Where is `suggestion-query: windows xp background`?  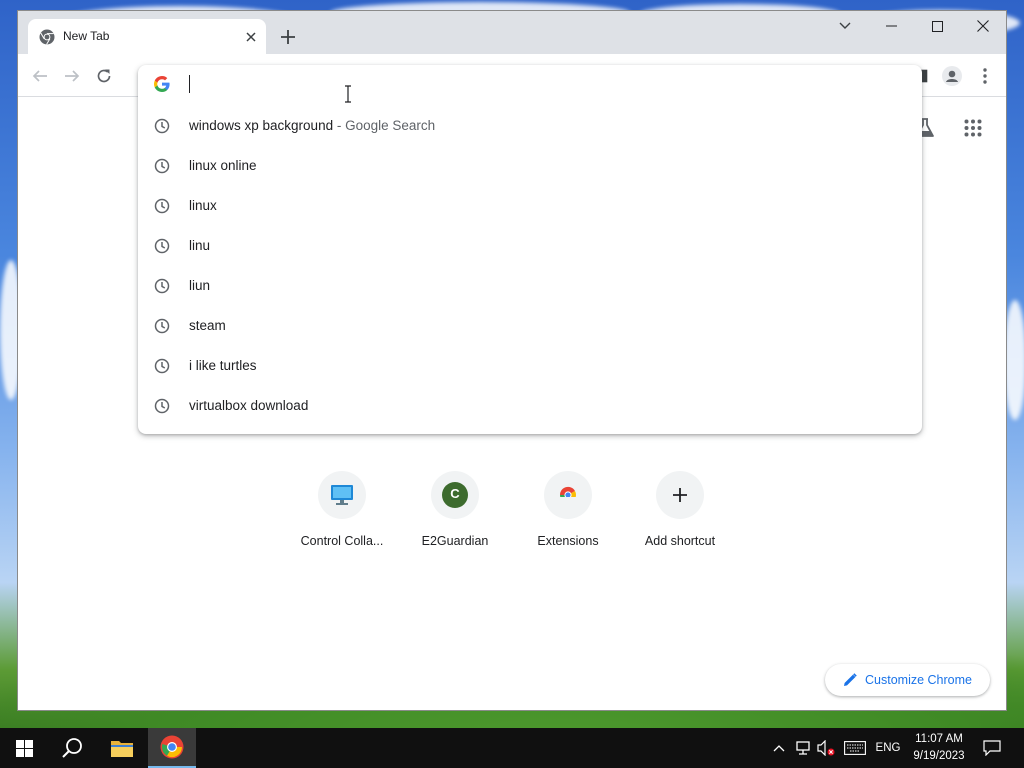
suggestion-query: windows xp background is located at coordinates (261, 125).